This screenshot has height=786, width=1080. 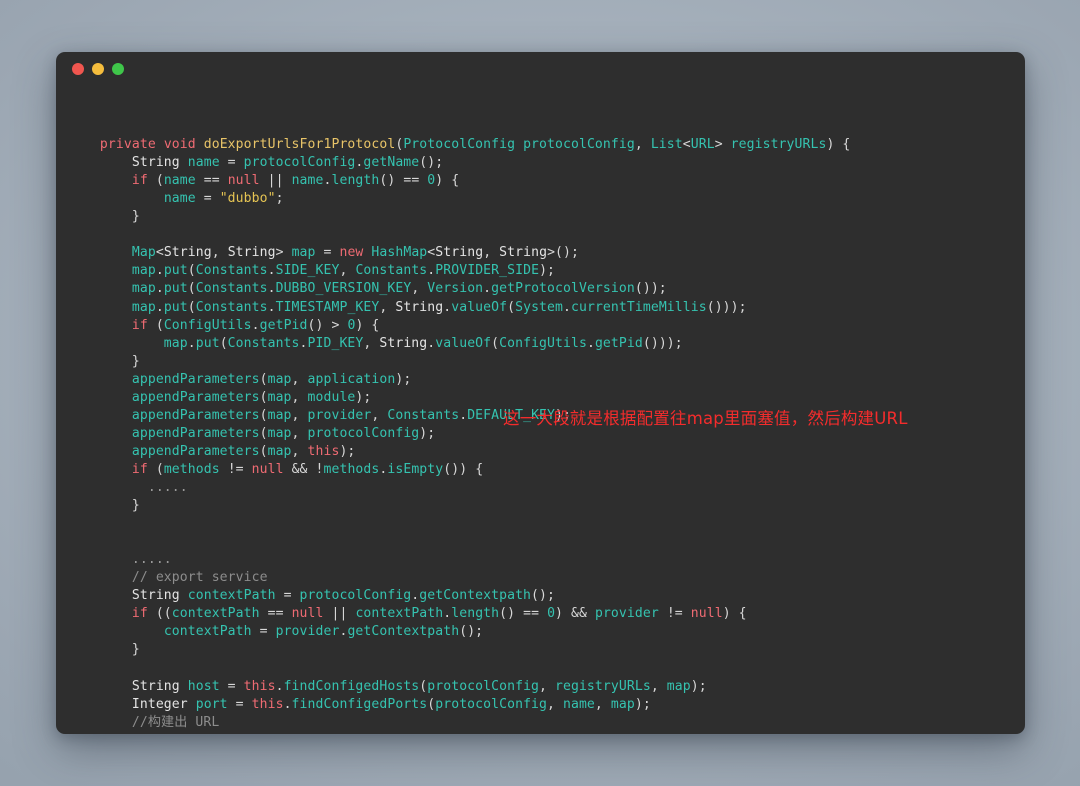 What do you see at coordinates (118, 69) in the screenshot?
I see `maximize-window-button` at bounding box center [118, 69].